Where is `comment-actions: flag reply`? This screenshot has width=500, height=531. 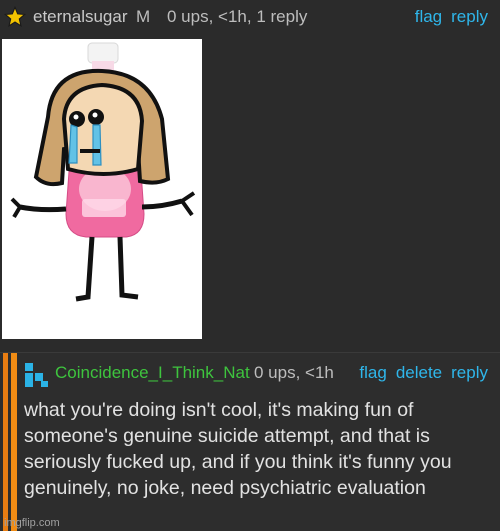 comment-actions: flag reply is located at coordinates (451, 17).